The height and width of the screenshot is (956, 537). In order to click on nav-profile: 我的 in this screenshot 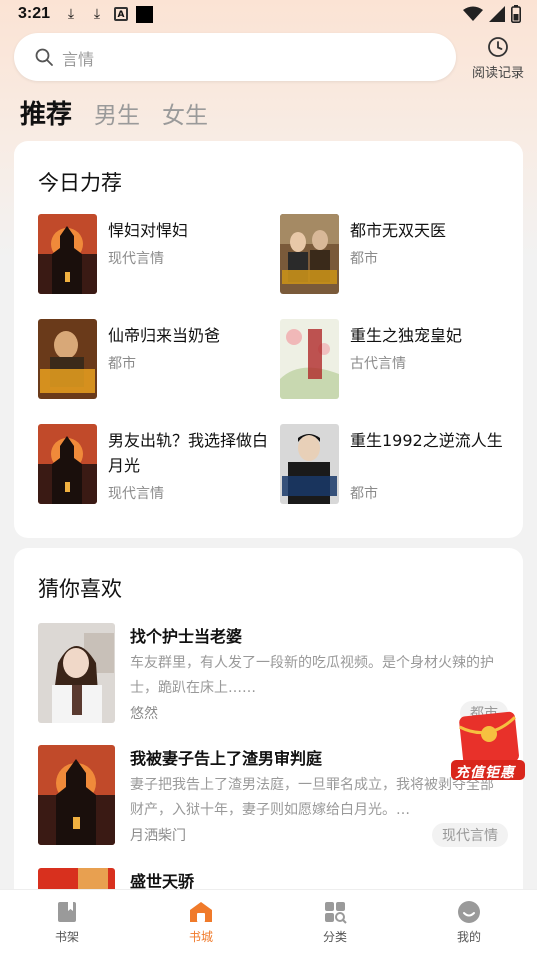, I will do `click(469, 922)`.